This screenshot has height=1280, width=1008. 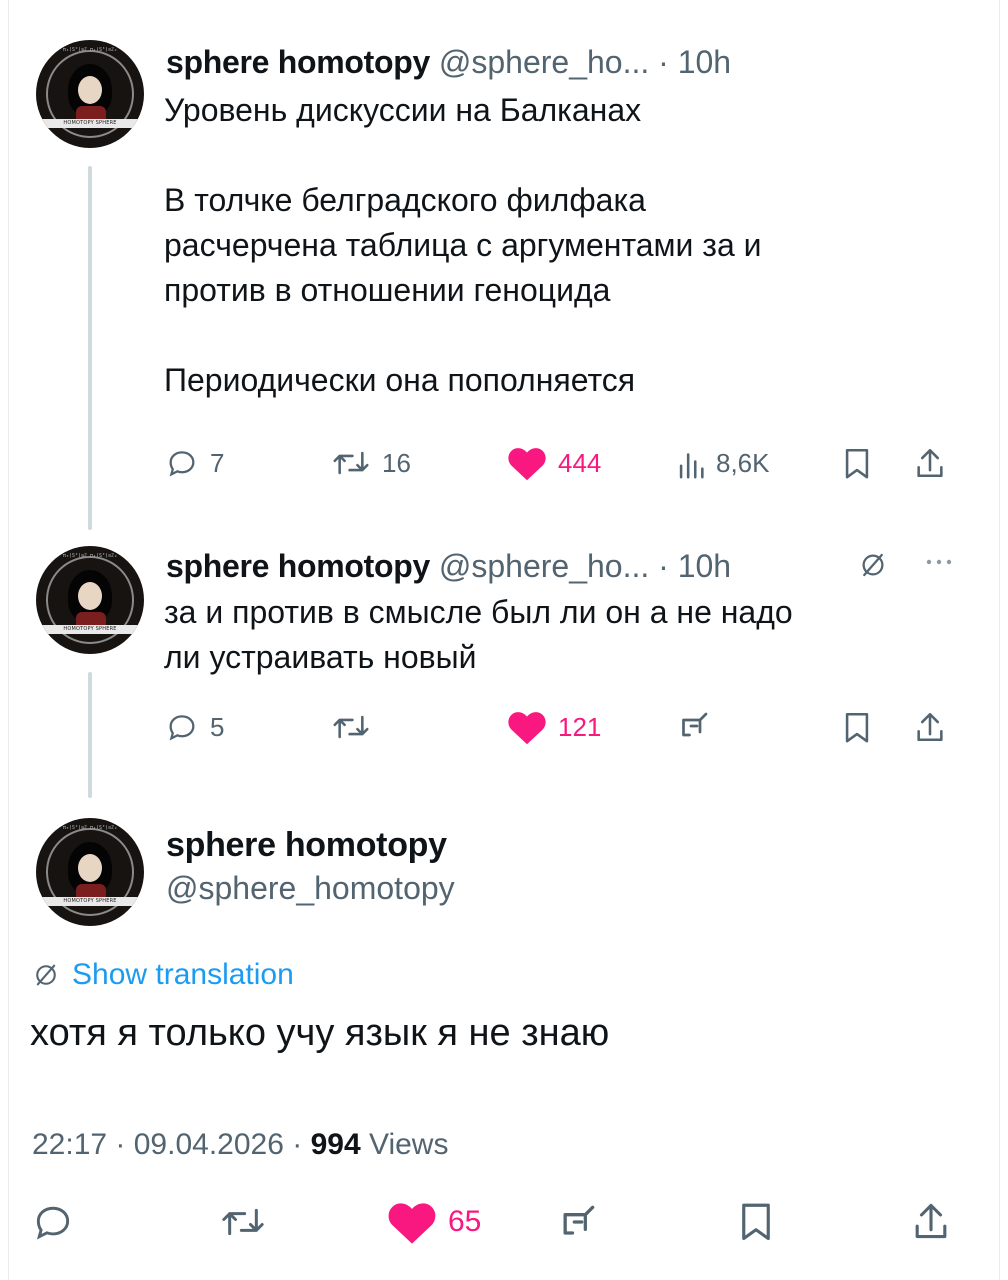 I want to click on reply-button: 7, so click(x=194, y=463).